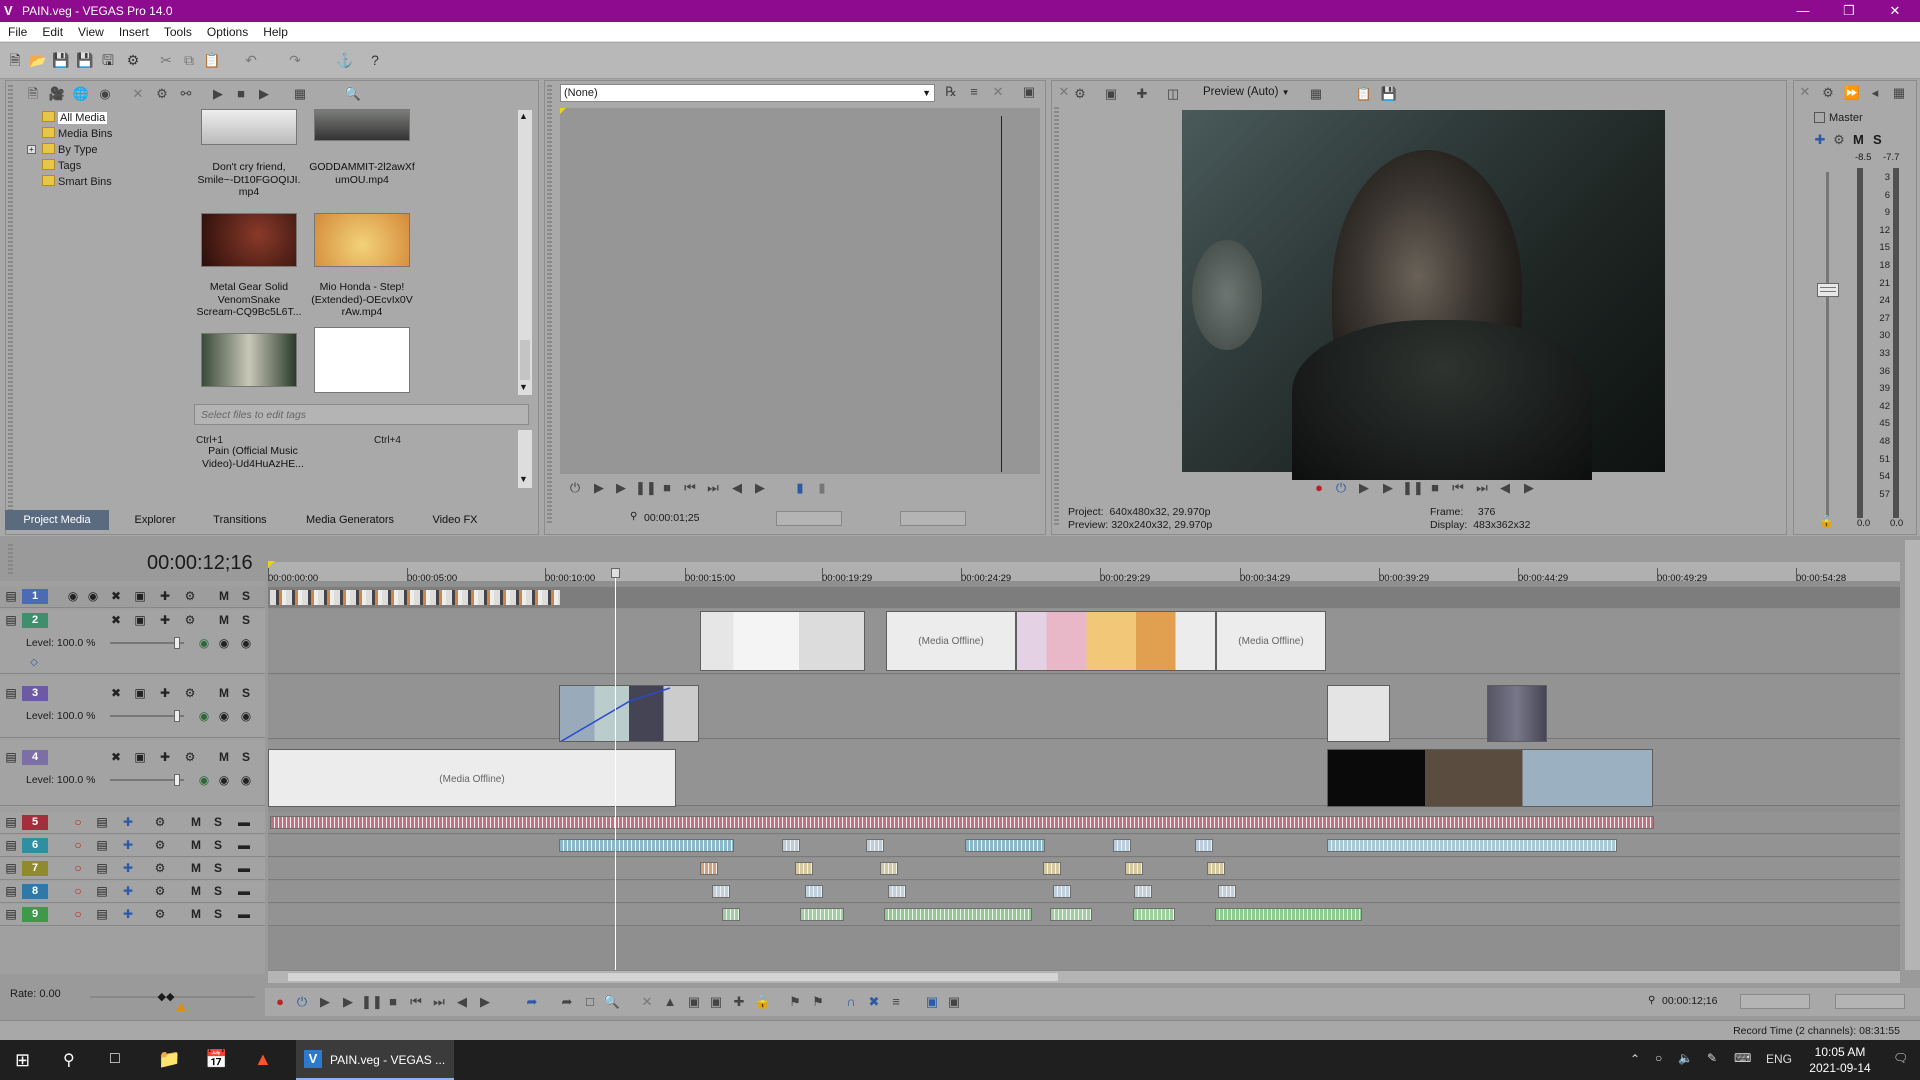  Describe the element at coordinates (132, 773) in the screenshot. I see `video-track-header: ▤ 4 ✖ ▣ ✚ ⚙ M S Level: 100.0 % ◉ ◉ ◉` at that location.